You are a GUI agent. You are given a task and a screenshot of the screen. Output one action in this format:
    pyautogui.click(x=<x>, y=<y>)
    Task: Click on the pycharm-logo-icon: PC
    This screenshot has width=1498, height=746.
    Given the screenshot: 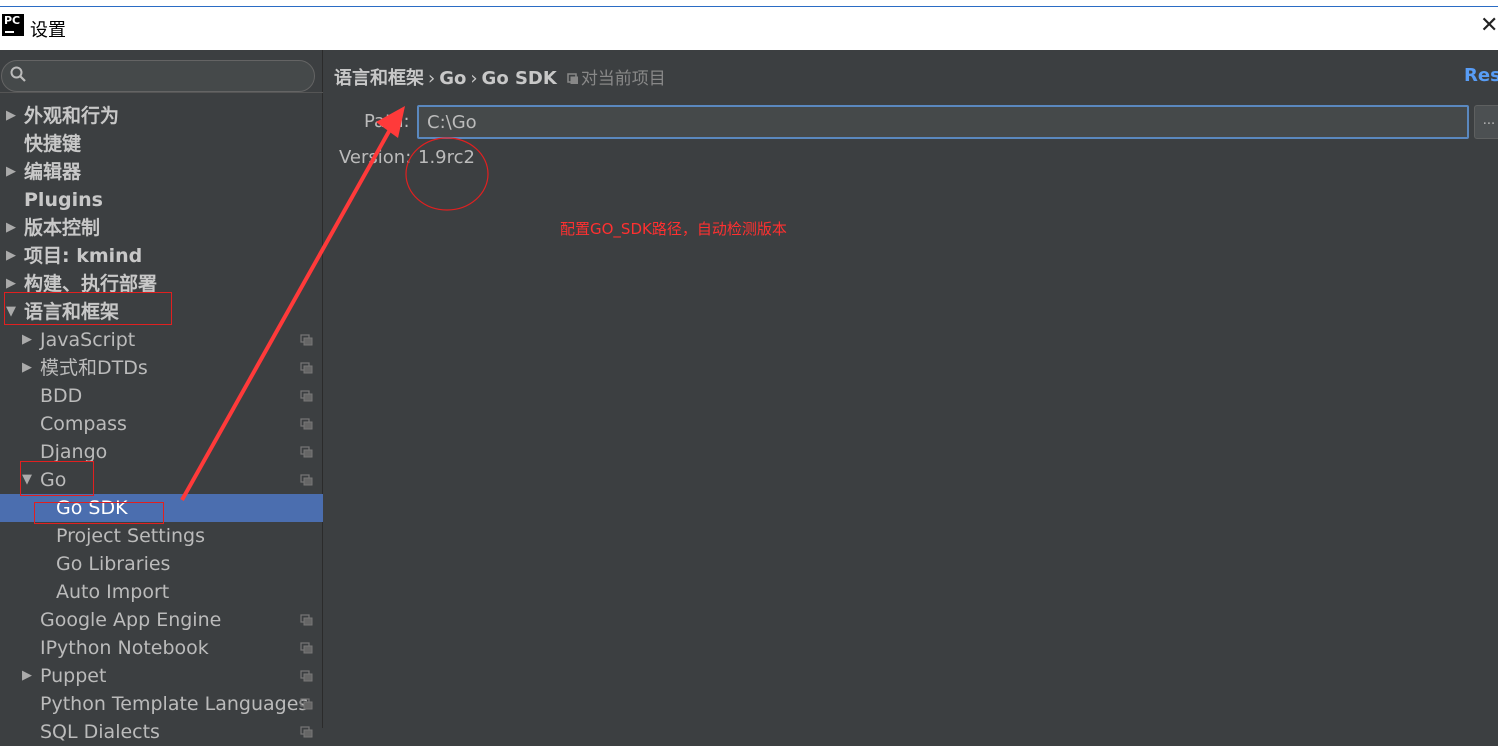 What is the action you would take?
    pyautogui.click(x=13, y=25)
    